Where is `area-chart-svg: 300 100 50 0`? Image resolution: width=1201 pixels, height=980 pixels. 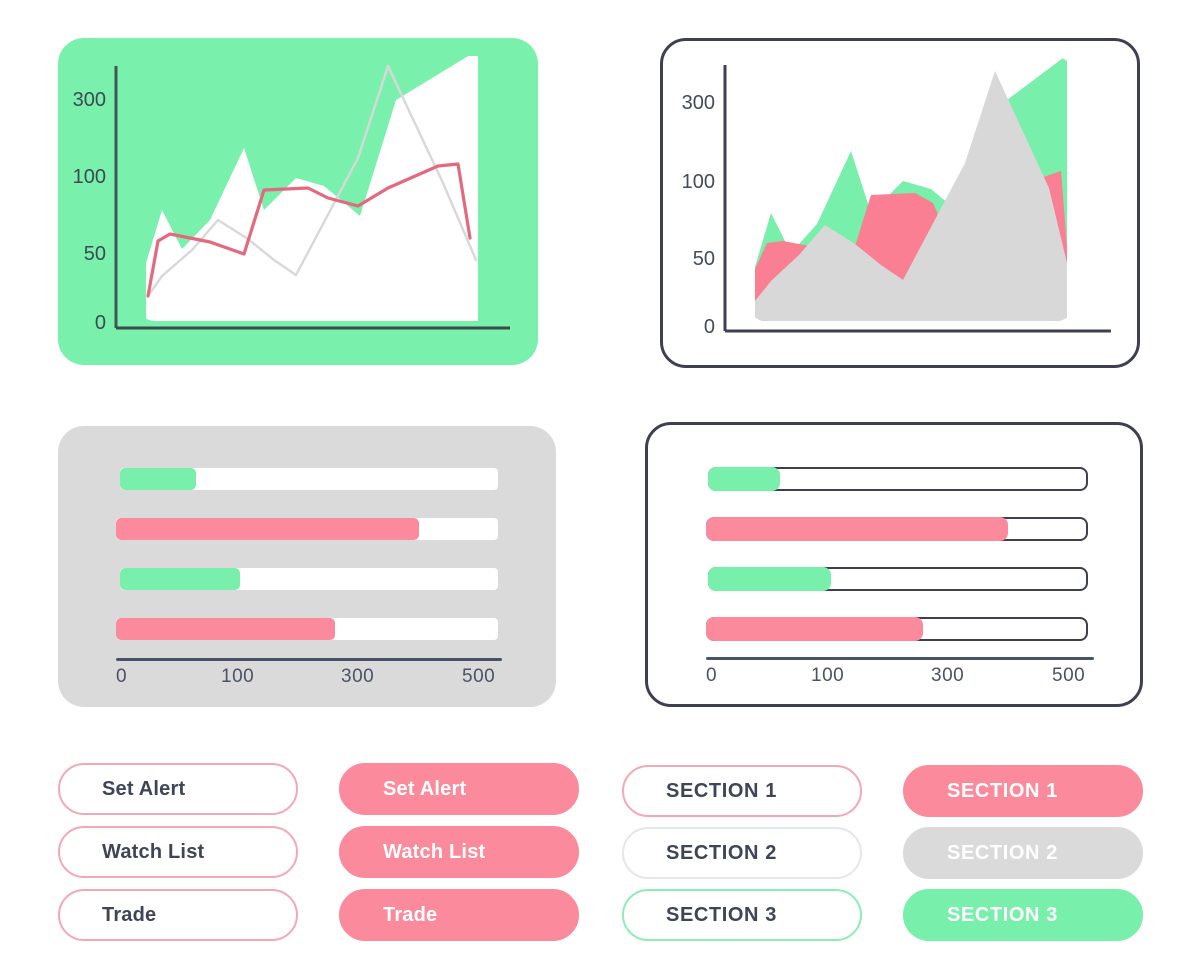
area-chart-svg: 300 100 50 0 is located at coordinates (896, 197).